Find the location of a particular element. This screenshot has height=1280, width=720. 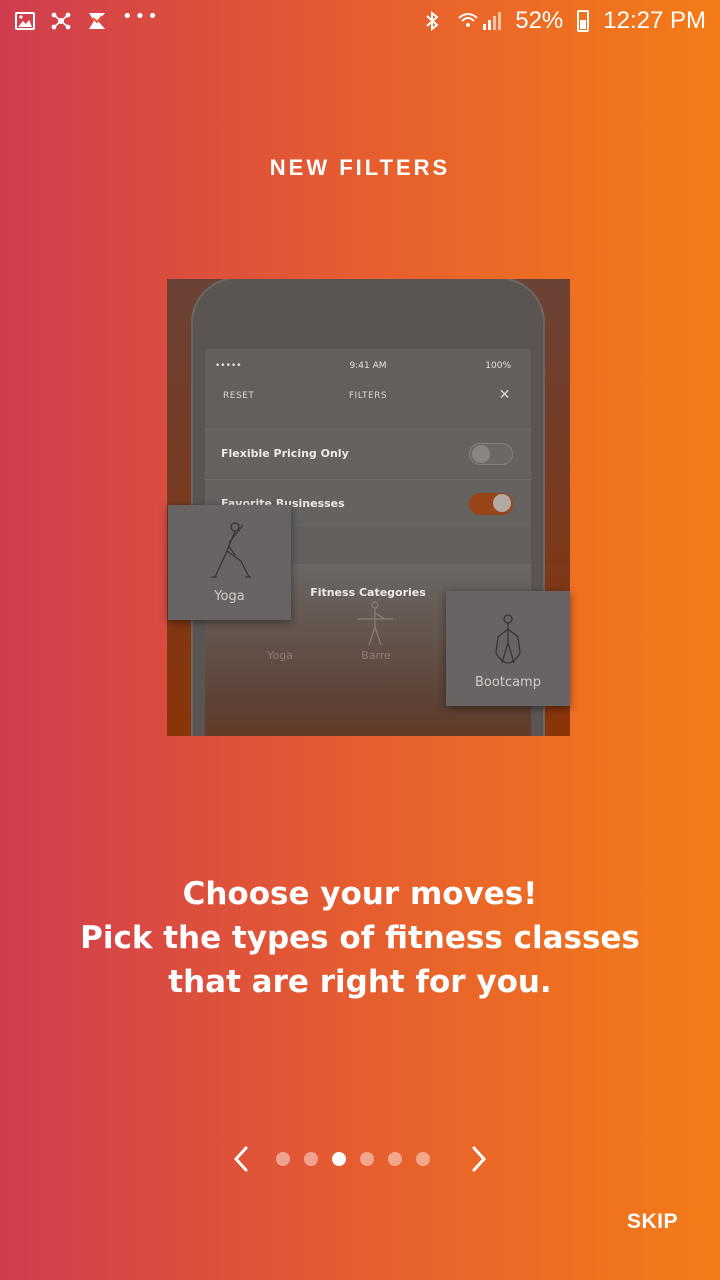

phone-time: 9:41 AM is located at coordinates (368, 366).